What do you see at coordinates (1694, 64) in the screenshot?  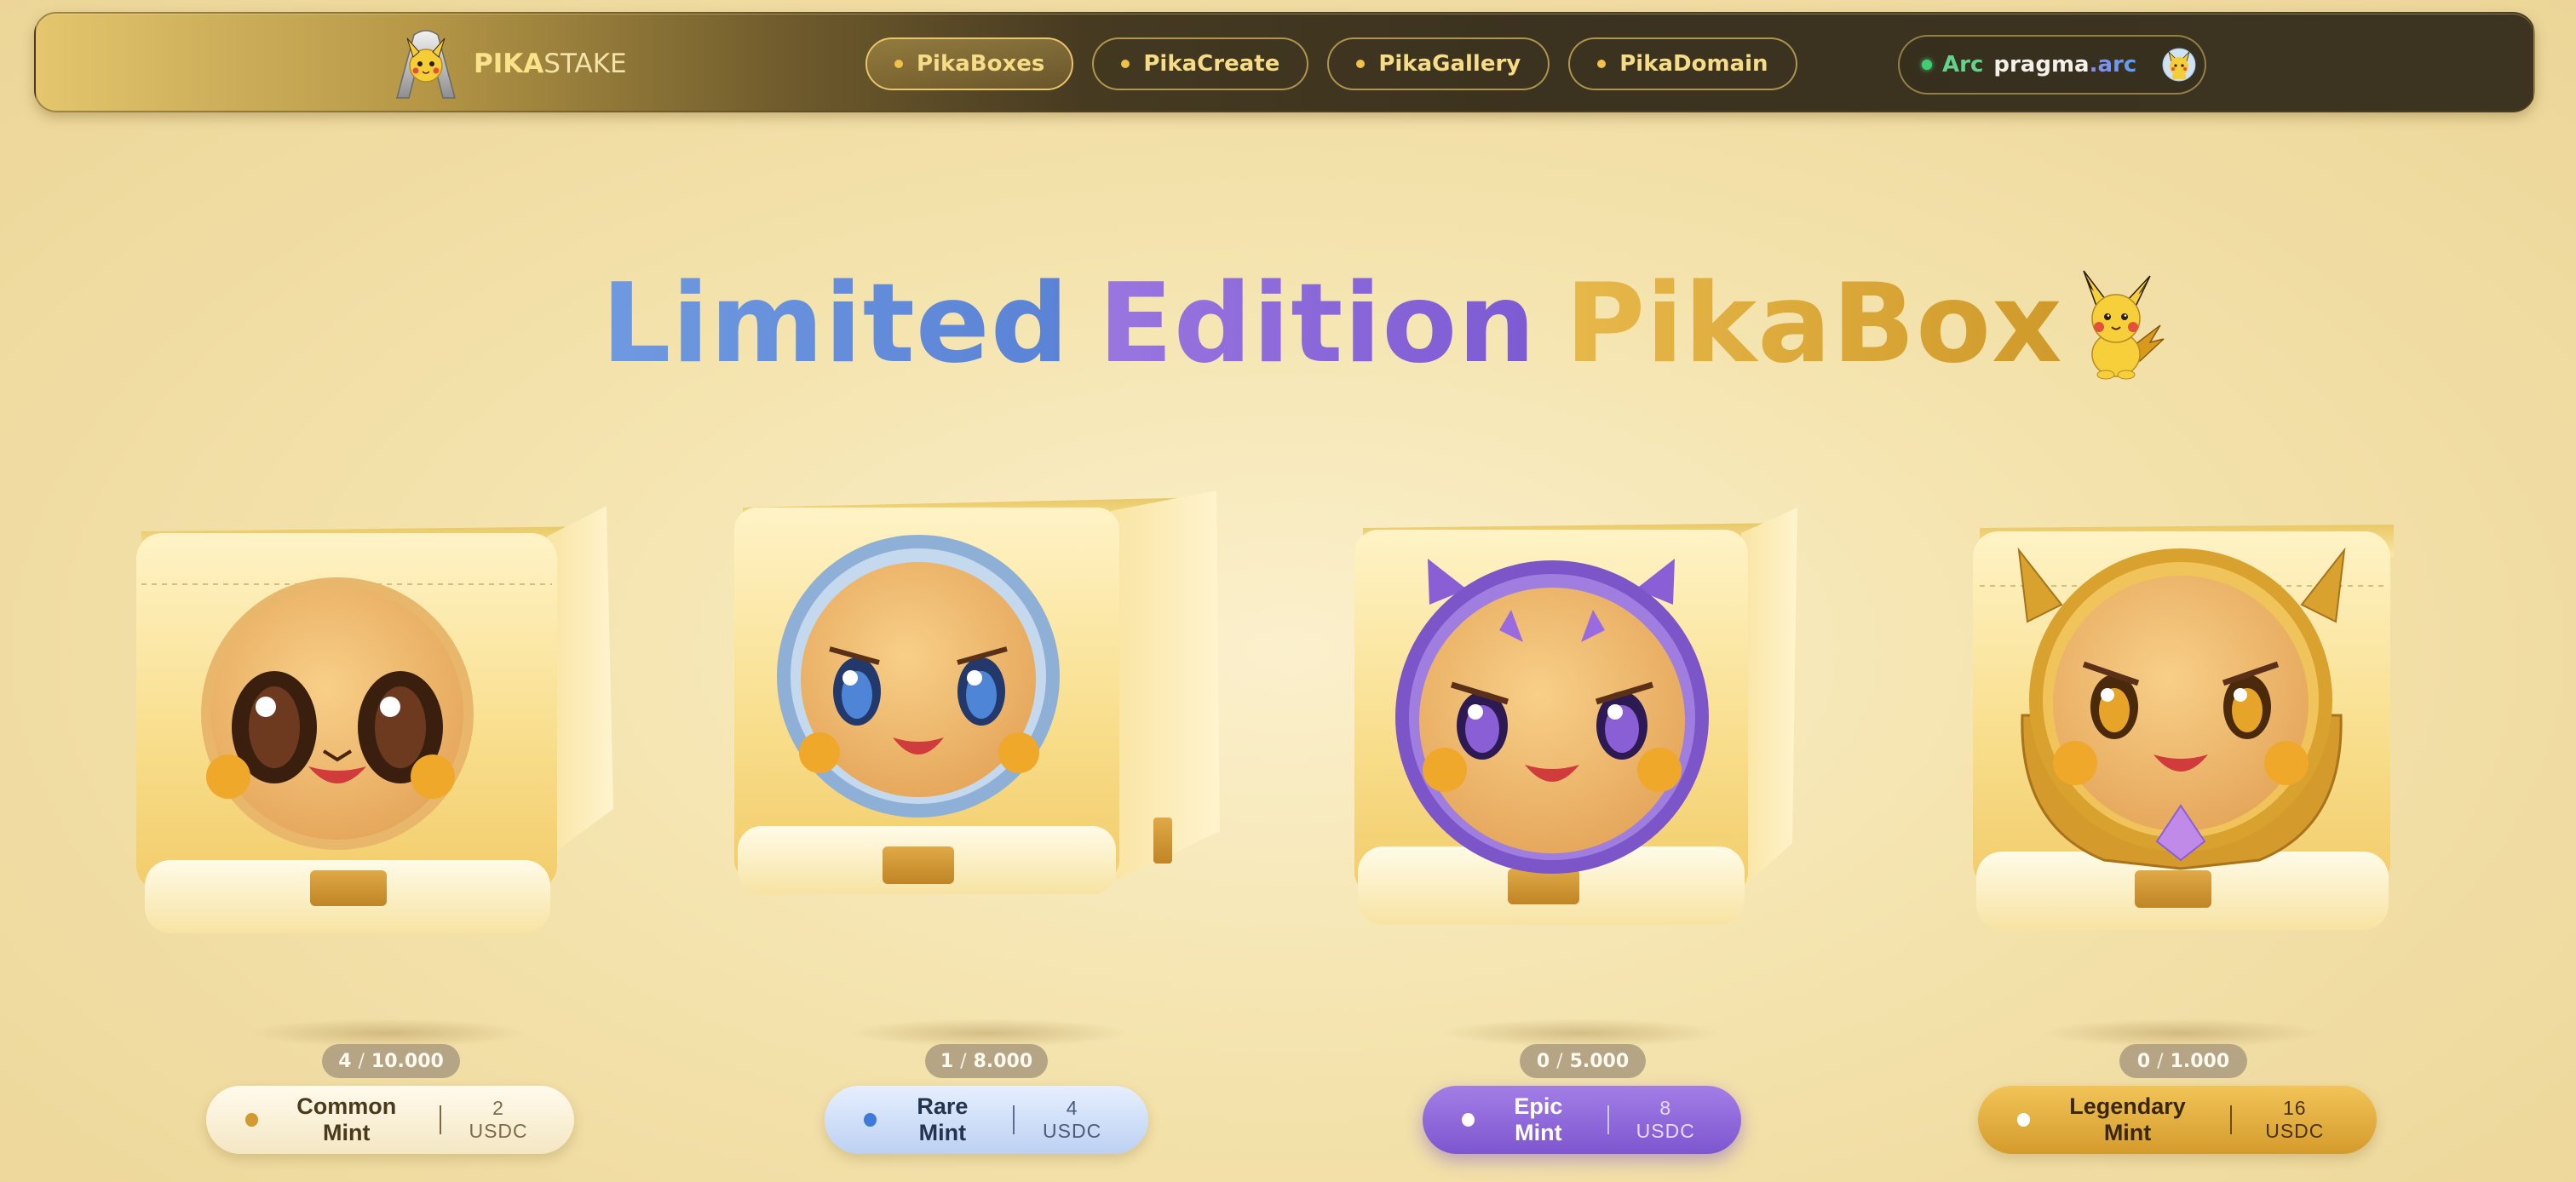 I see `nav-tab-label: PikaDomain` at bounding box center [1694, 64].